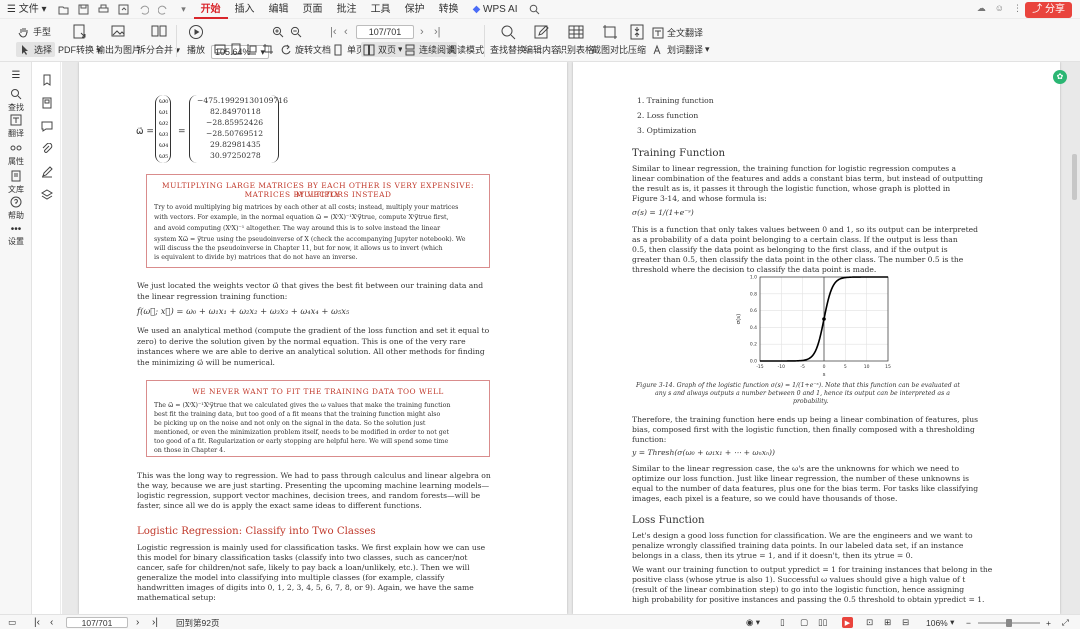 Image resolution: width=1080 pixels, height=629 pixels. What do you see at coordinates (869, 622) in the screenshot?
I see `fit-width-icon: ⊡` at bounding box center [869, 622].